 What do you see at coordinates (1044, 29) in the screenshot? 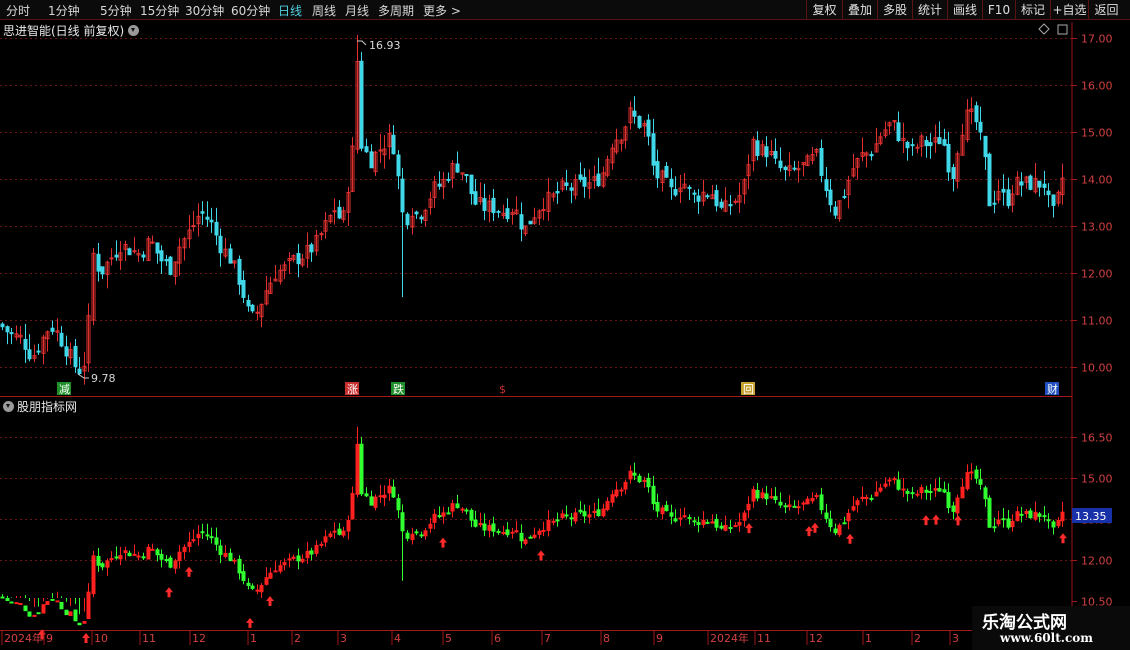
I see `diamond-icon` at bounding box center [1044, 29].